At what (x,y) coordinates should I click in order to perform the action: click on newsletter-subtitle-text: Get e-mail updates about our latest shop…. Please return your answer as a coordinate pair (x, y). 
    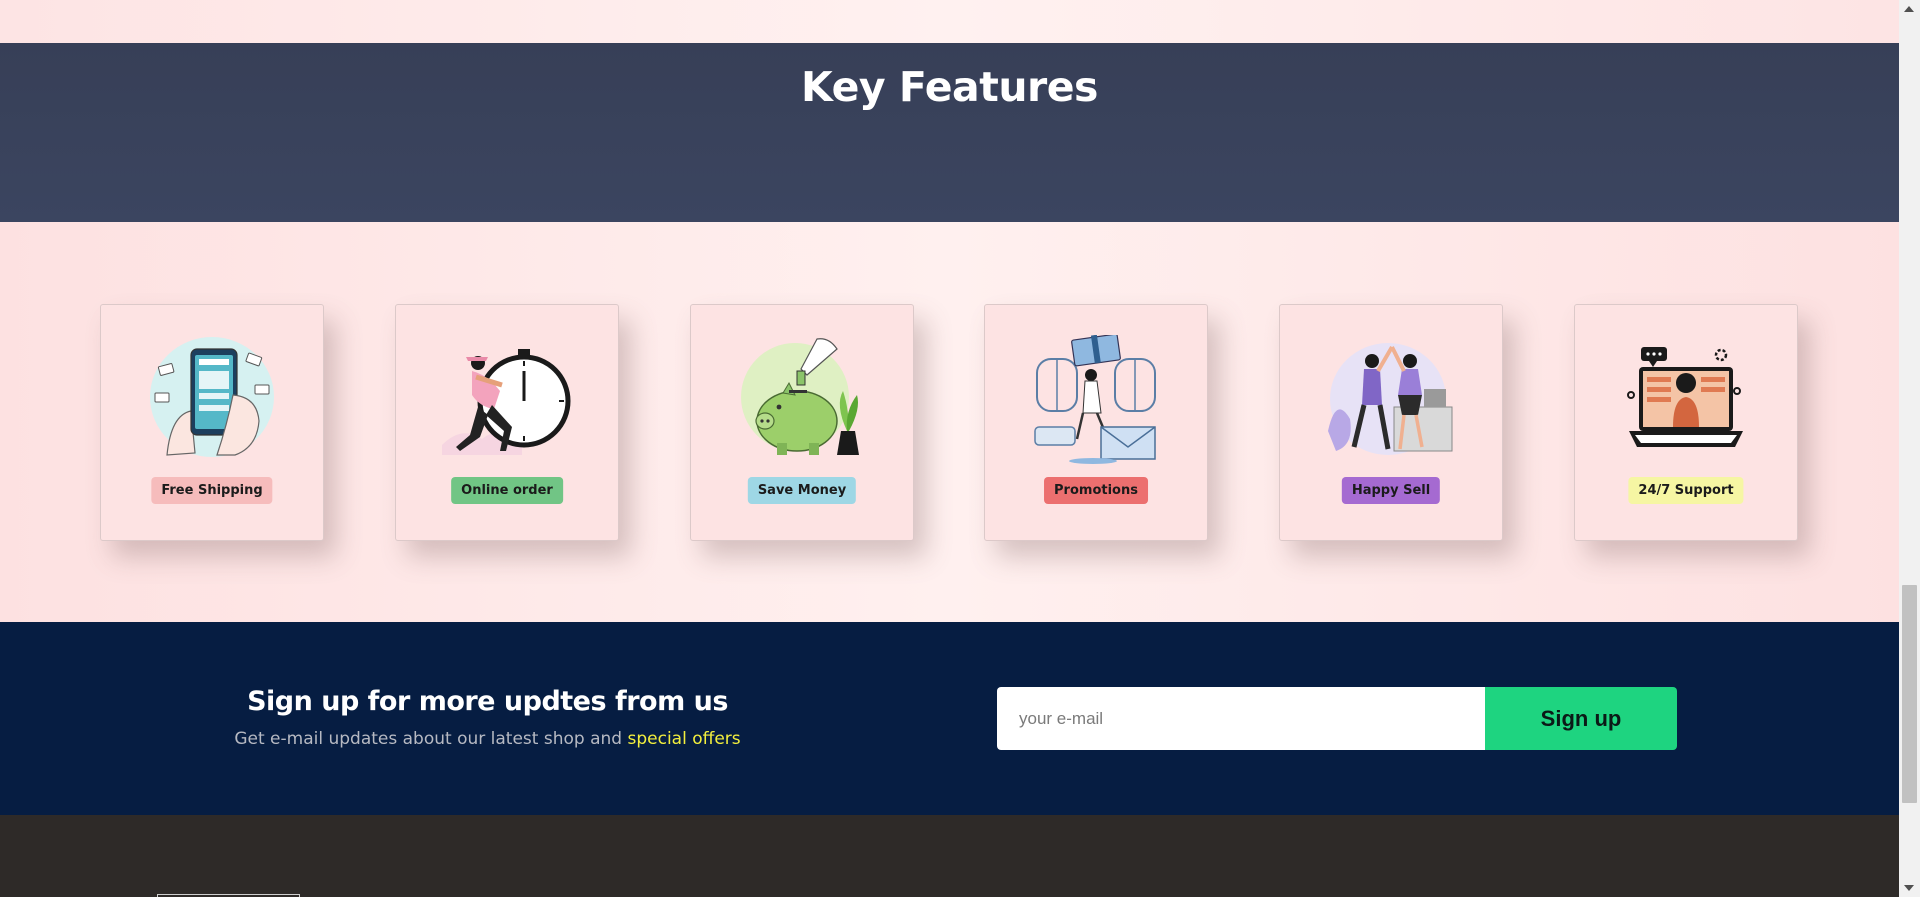
    Looking at the image, I should click on (428, 739).